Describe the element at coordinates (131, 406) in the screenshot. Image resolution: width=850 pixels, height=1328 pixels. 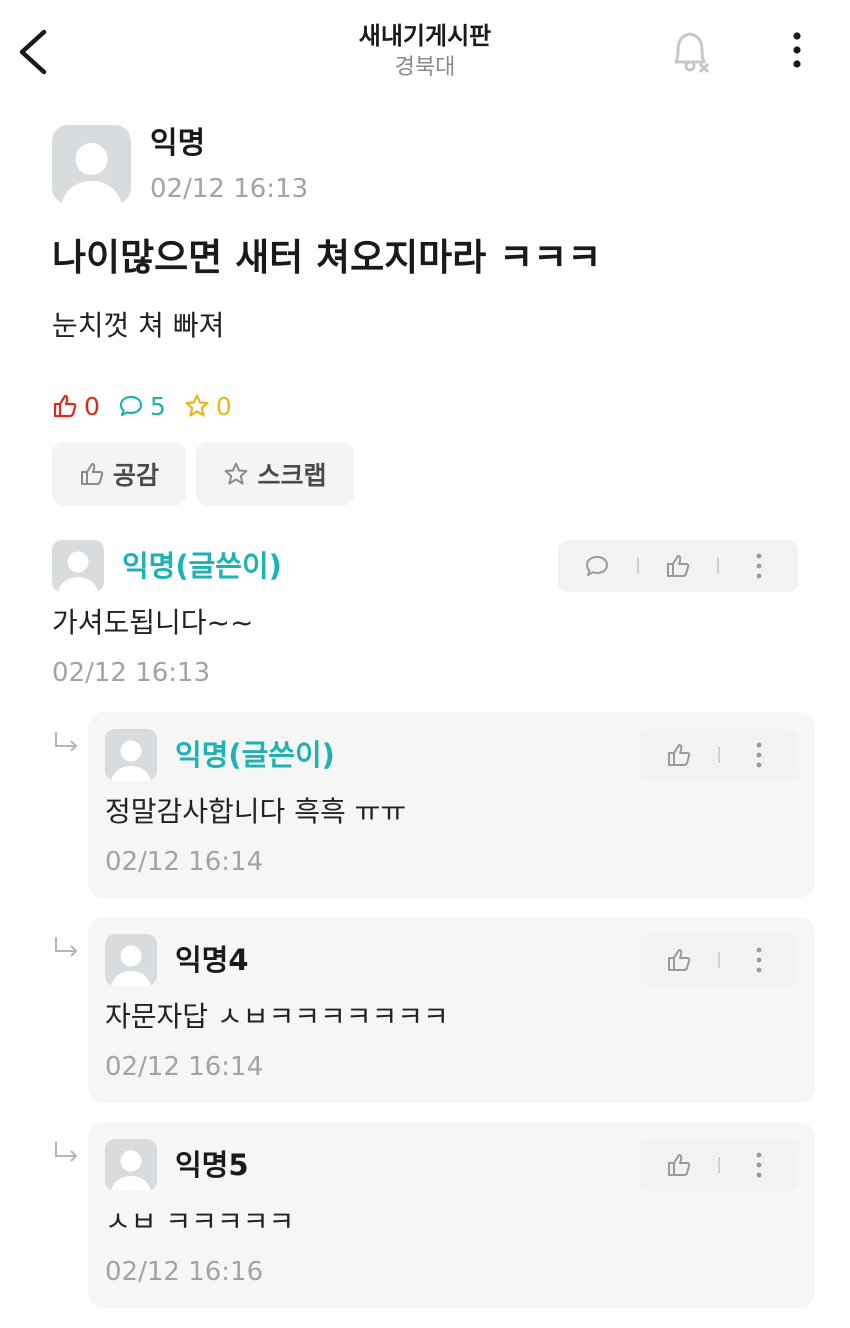
I see `speech-bubble-icon` at that location.